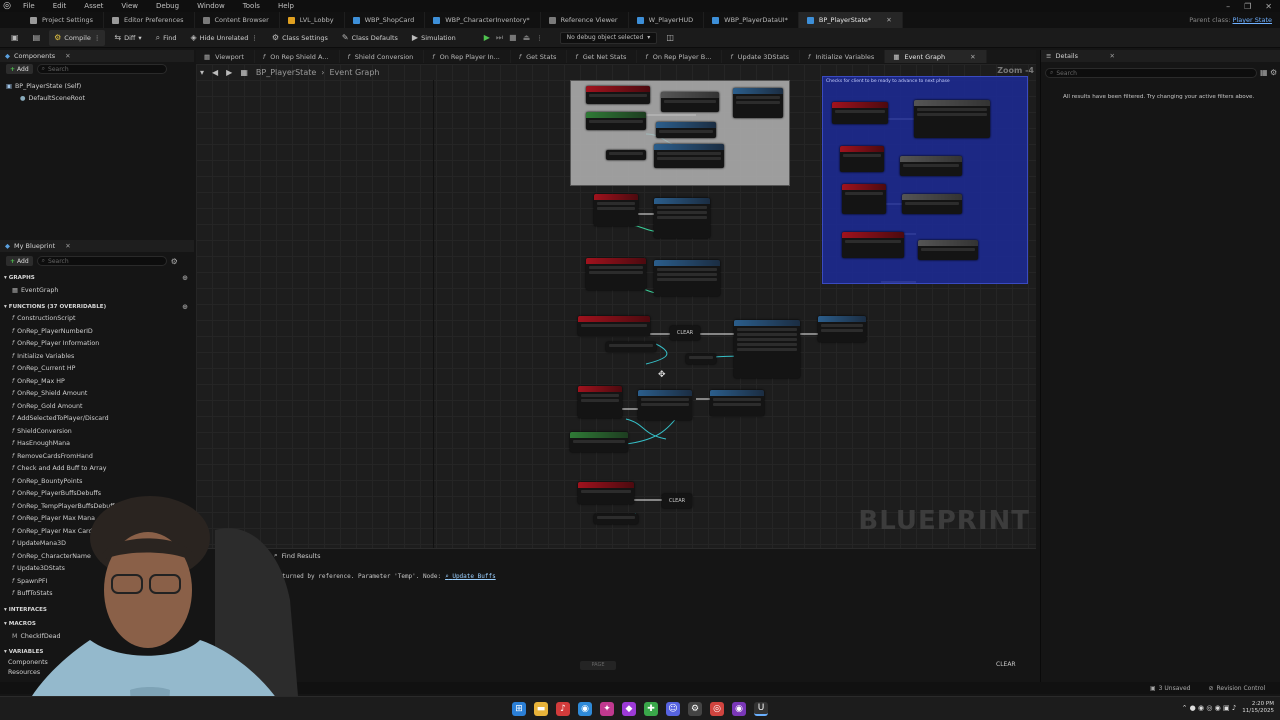  Describe the element at coordinates (686, 130) in the screenshot. I see `node-cast` at that location.